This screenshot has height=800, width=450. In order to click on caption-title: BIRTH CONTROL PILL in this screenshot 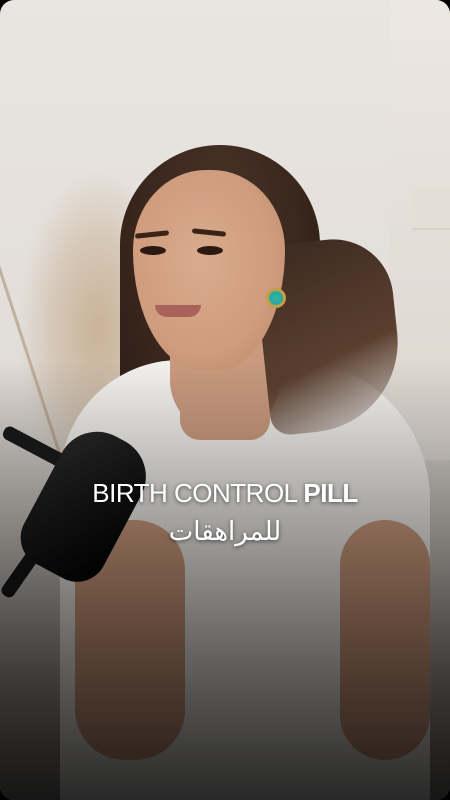, I will do `click(225, 493)`.